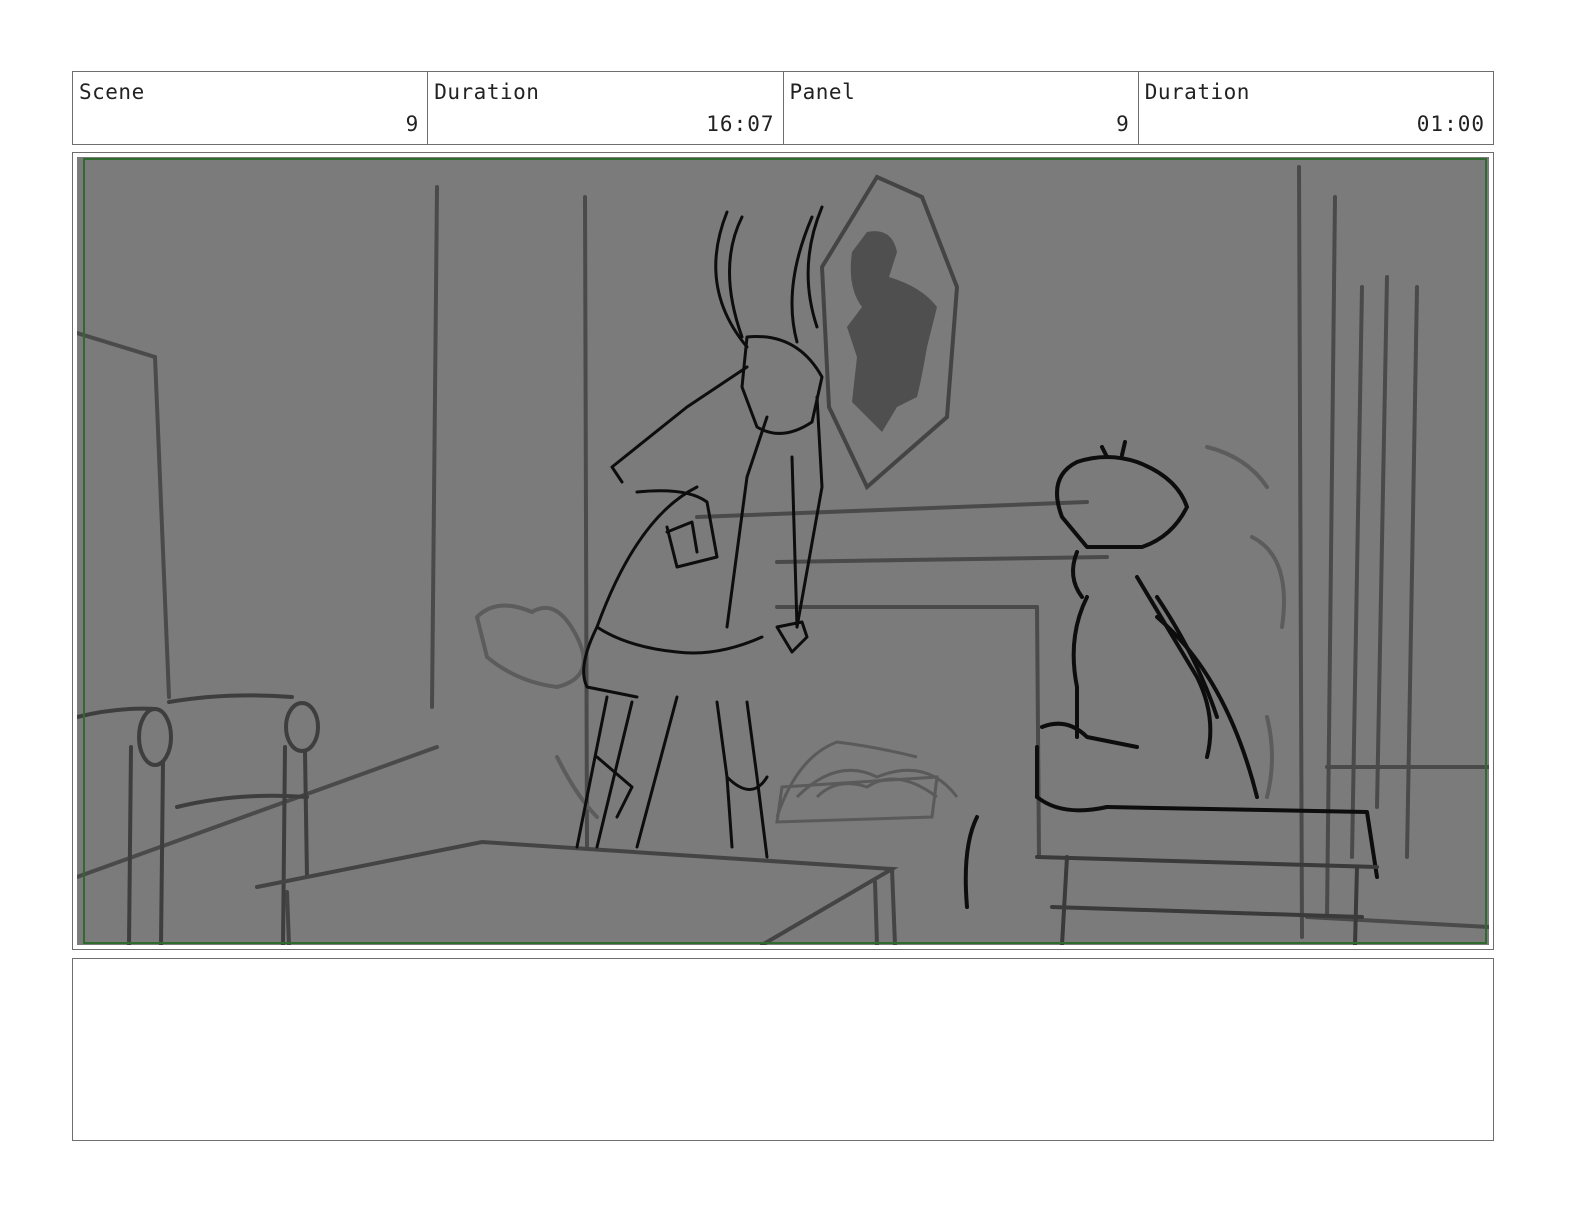 This screenshot has width=1584, height=1224. What do you see at coordinates (1316, 108) in the screenshot?
I see `panel-duration-cell: Duration 01:00` at bounding box center [1316, 108].